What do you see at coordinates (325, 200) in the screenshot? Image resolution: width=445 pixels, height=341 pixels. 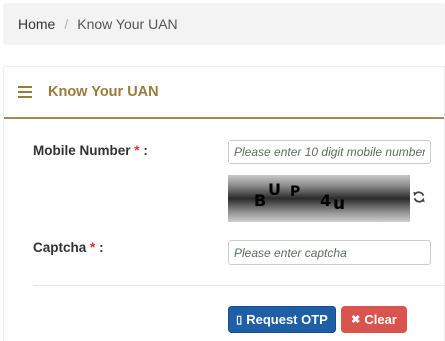 I see `captcha-char: 4` at bounding box center [325, 200].